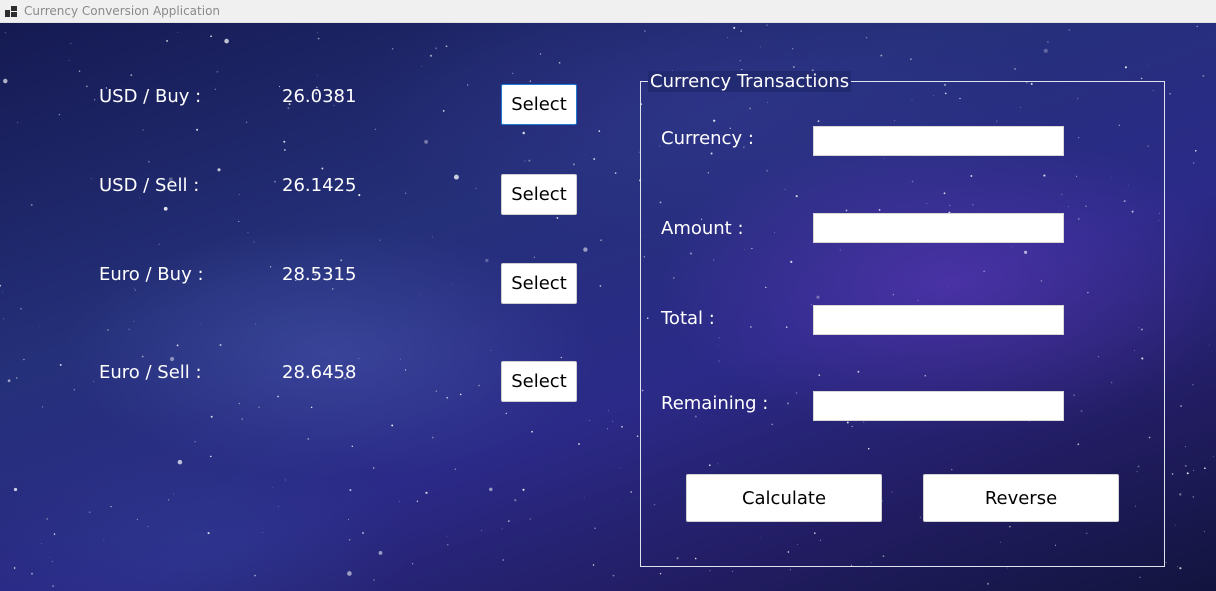 This screenshot has width=1216, height=591. Describe the element at coordinates (938, 141) in the screenshot. I see `currency-input` at that location.